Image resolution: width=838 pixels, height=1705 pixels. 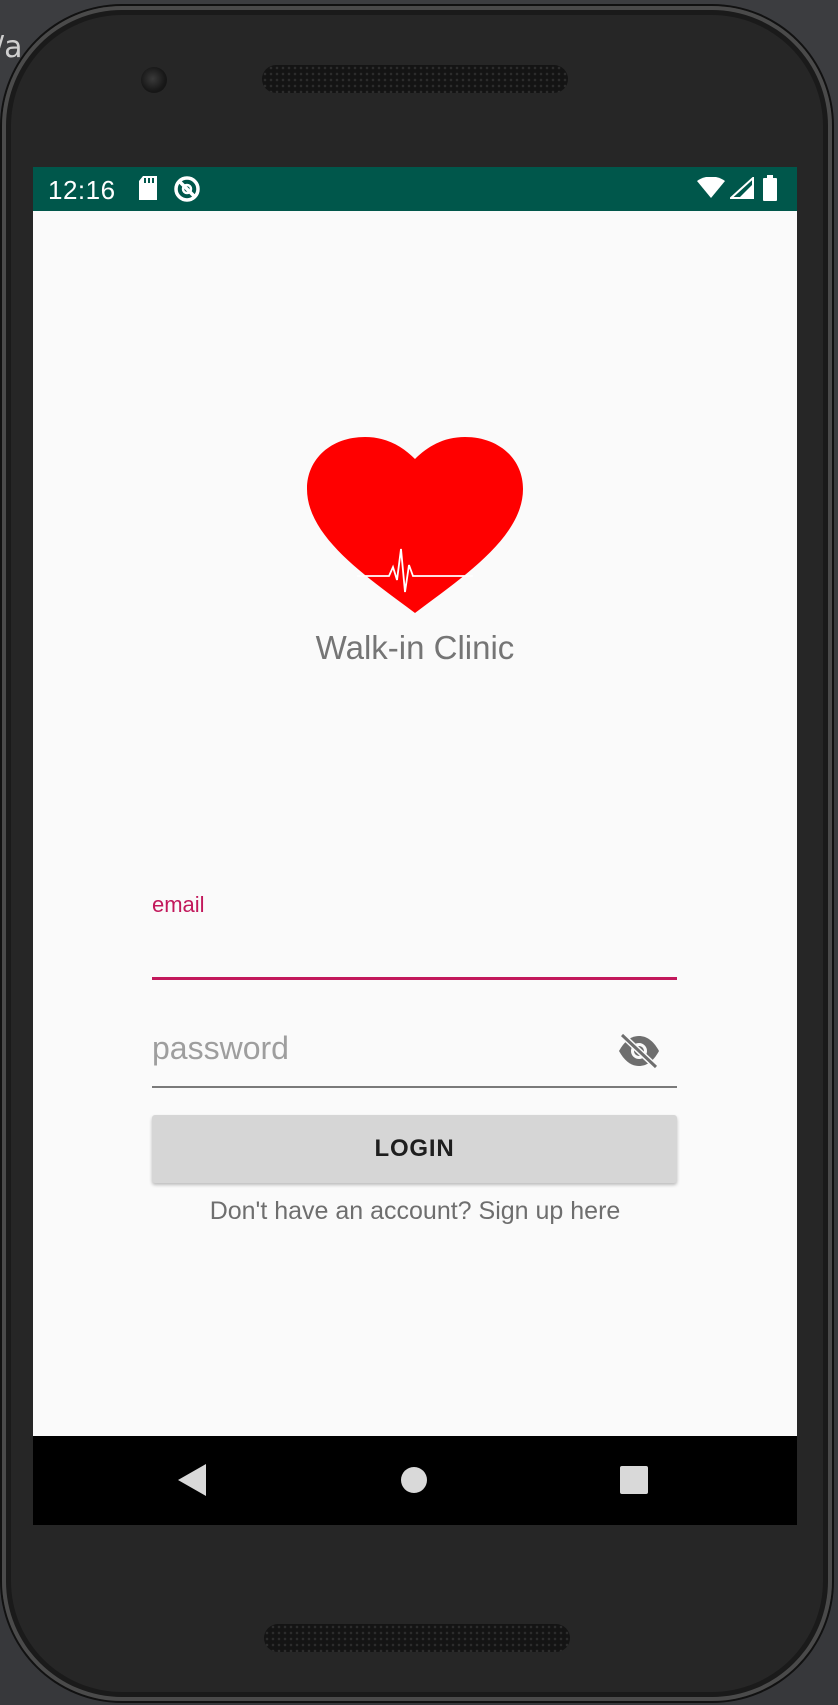 I want to click on password-underline, so click(x=414, y=1087).